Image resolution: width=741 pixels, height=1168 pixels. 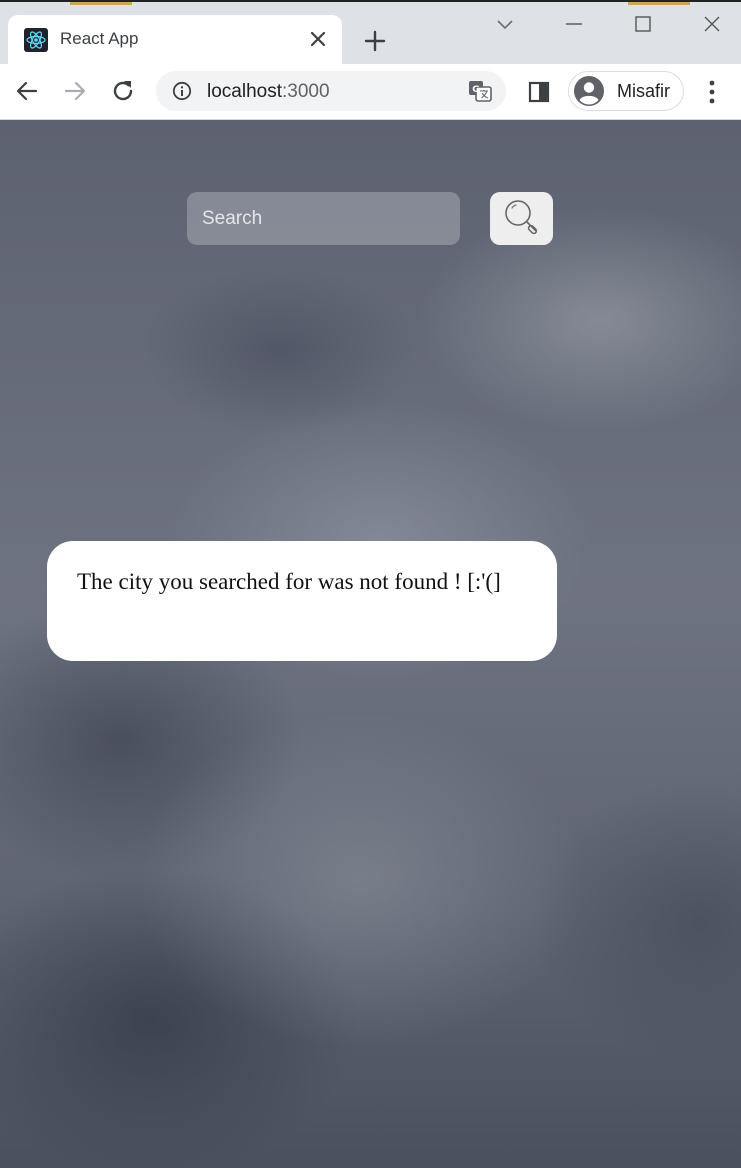 I want to click on profile-button: Misafir, so click(x=626, y=91).